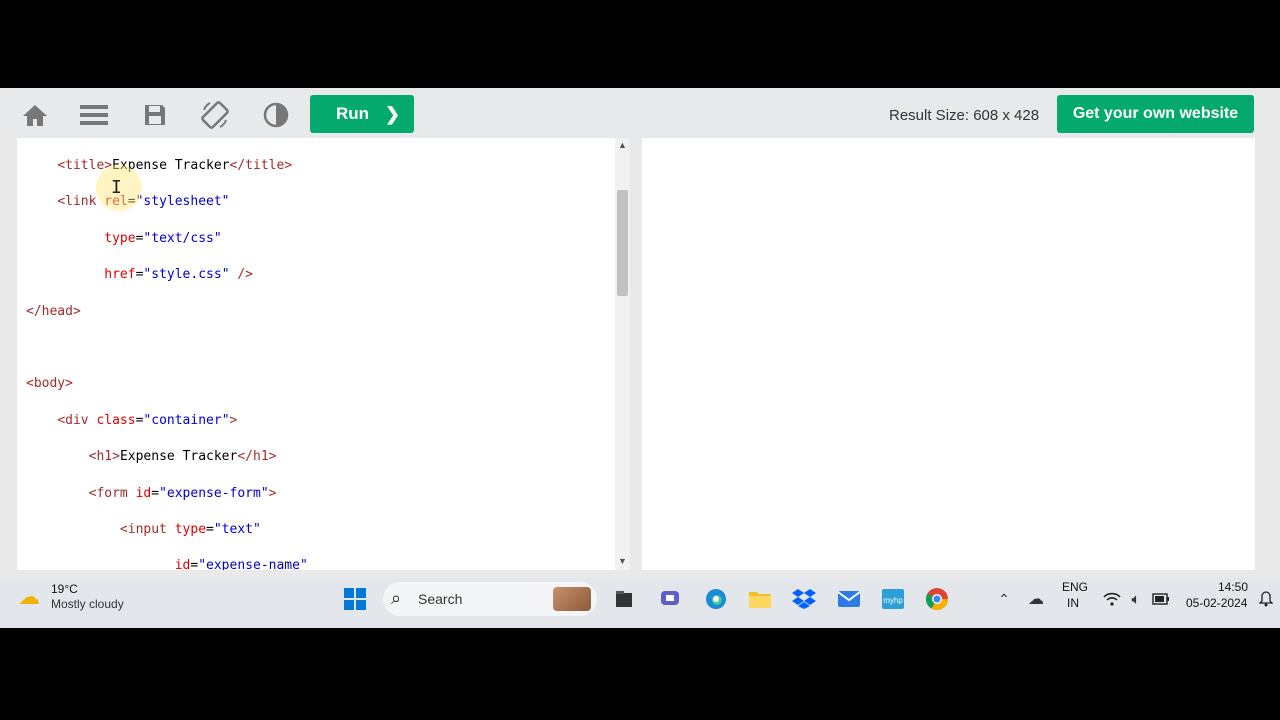 Image resolution: width=1280 pixels, height=720 pixels. Describe the element at coordinates (1073, 603) in the screenshot. I see `region-label: IN` at that location.